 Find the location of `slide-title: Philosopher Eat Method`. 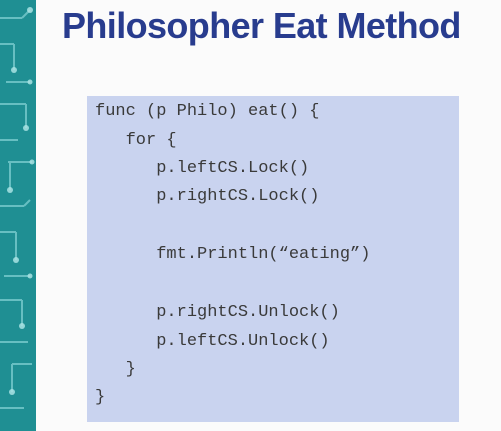

slide-title: Philosopher Eat Method is located at coordinates (261, 25).